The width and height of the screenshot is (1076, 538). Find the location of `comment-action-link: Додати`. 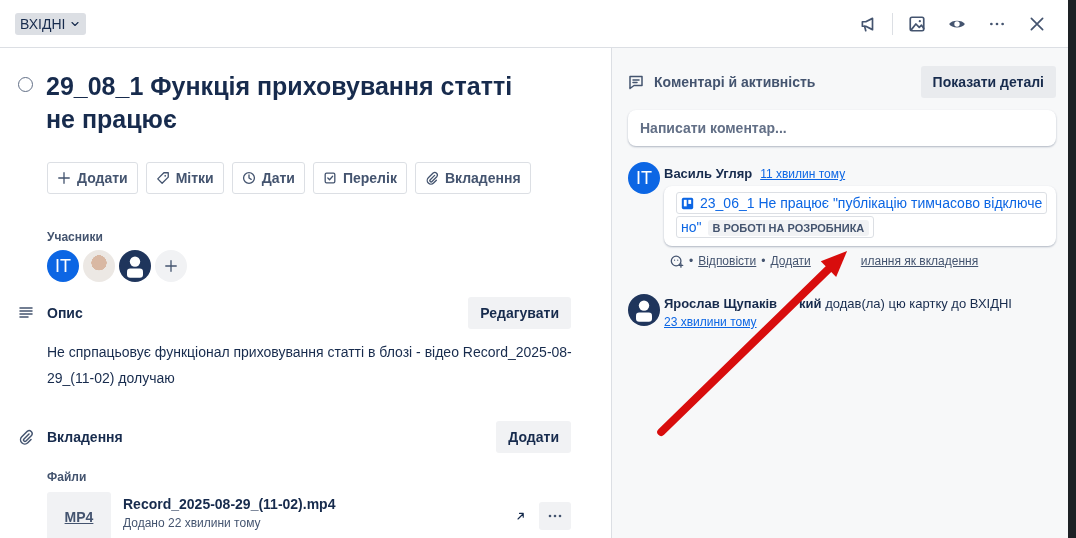

comment-action-link: Додати is located at coordinates (790, 261).